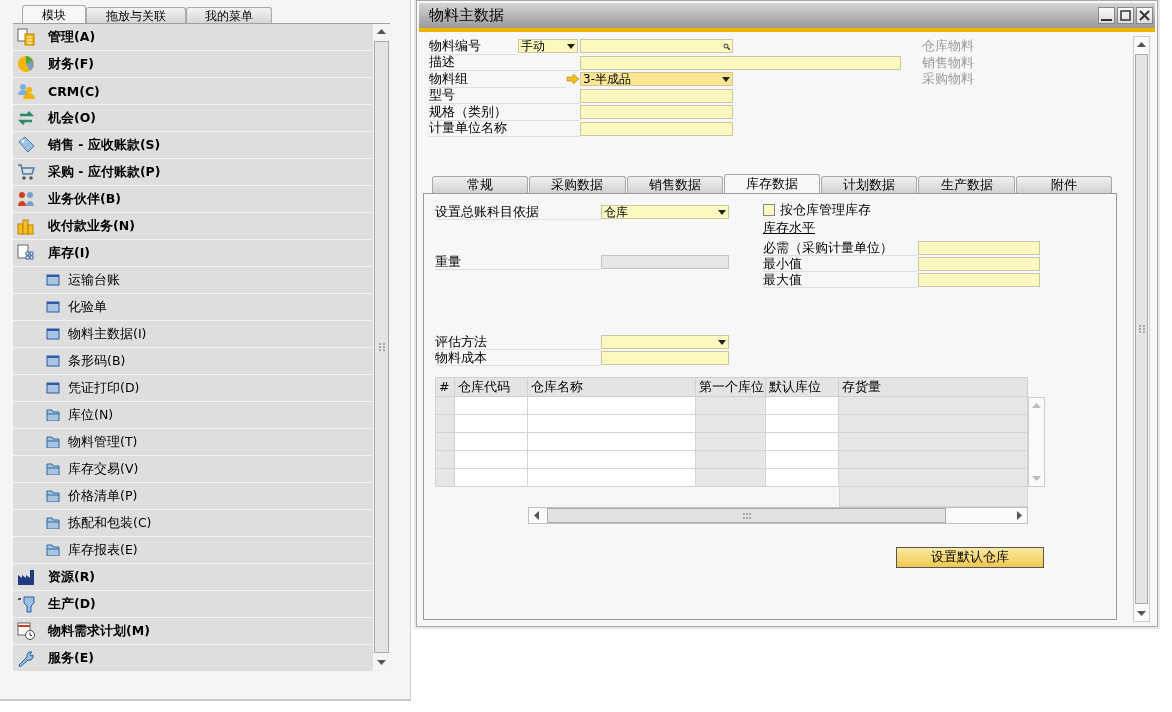 This screenshot has height=712, width=1172. I want to click on tab: 常规, so click(480, 184).